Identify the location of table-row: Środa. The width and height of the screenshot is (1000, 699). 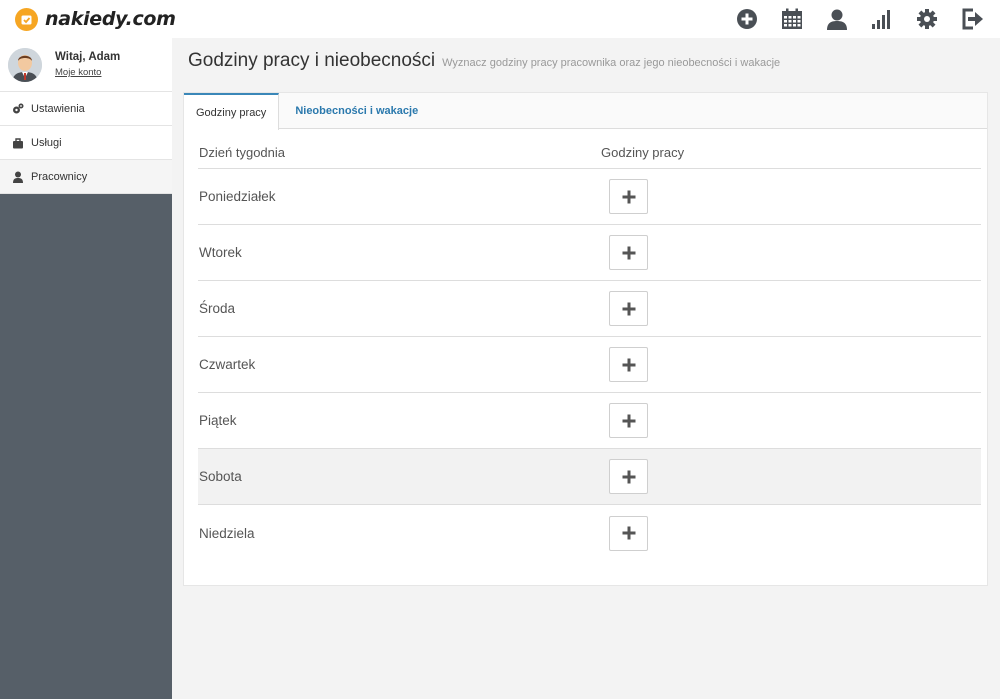
(589, 309).